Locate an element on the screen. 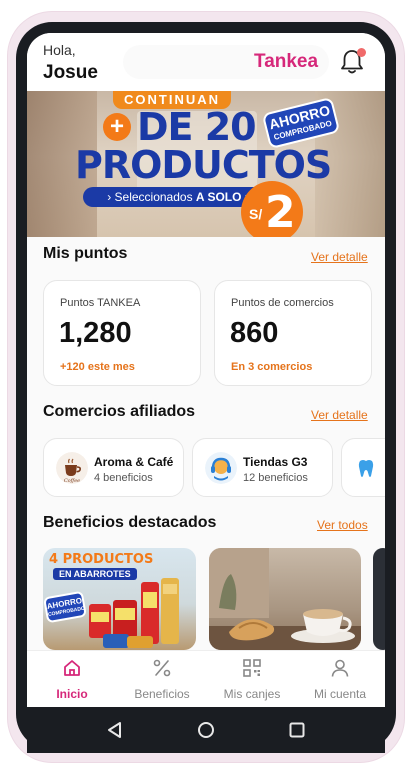 This screenshot has width=412, height=773. merchant-card-aroma-cafe: Coffee Aroma & Café 4 beneficios is located at coordinates (113, 467).